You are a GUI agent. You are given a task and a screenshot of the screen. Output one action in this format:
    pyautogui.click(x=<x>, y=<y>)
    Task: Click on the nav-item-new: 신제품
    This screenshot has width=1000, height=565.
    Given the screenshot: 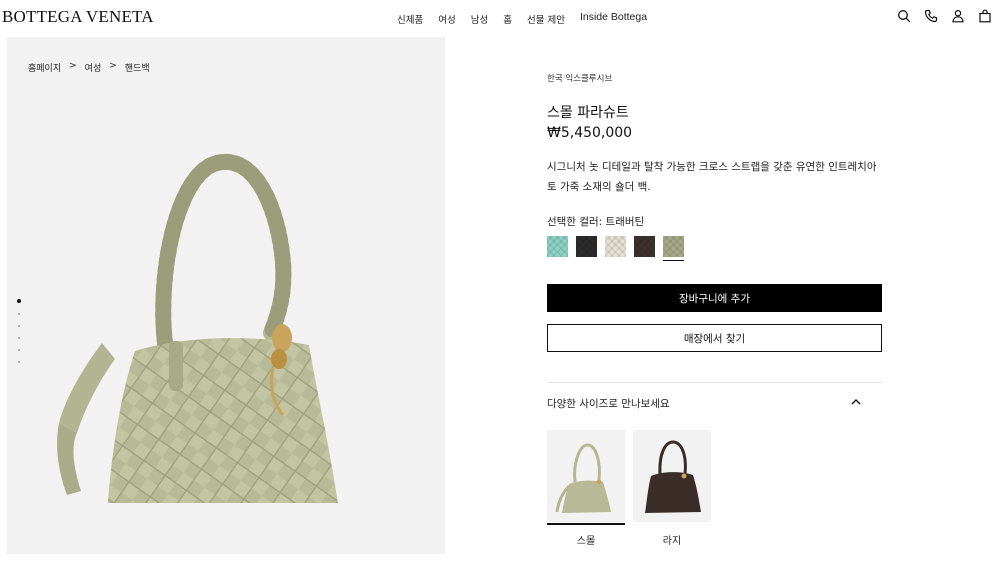 What is the action you would take?
    pyautogui.click(x=410, y=19)
    